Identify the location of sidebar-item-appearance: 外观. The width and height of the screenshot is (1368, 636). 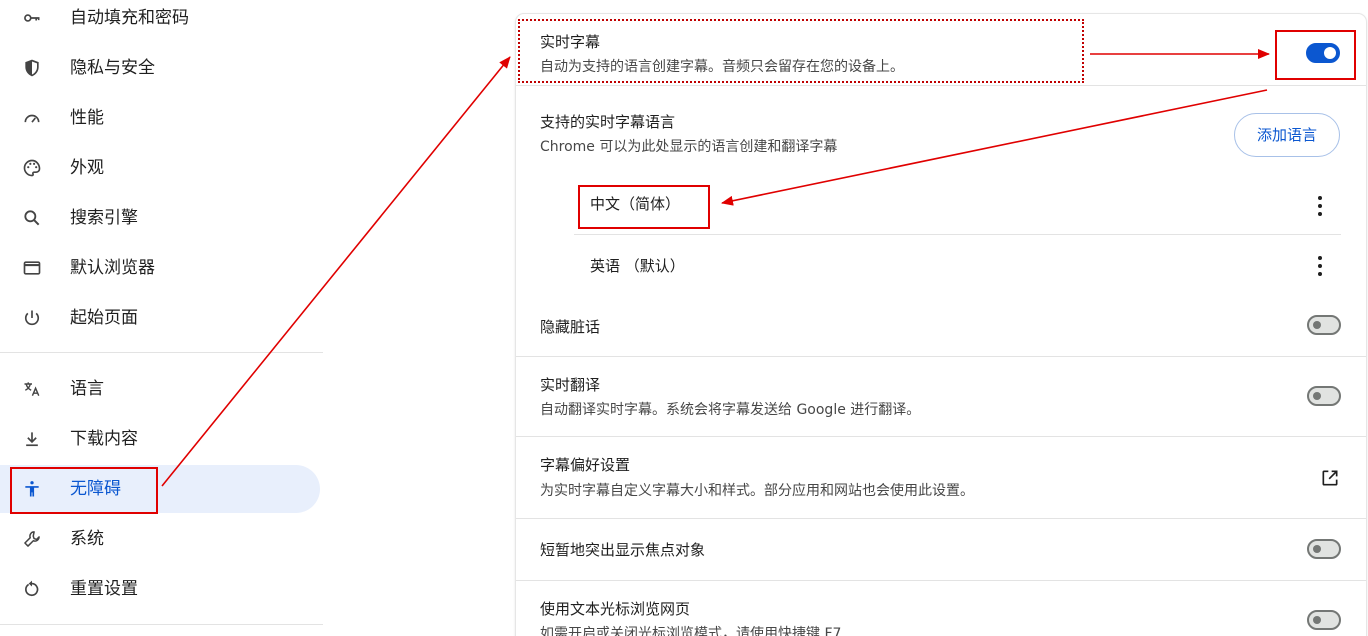
(160, 168).